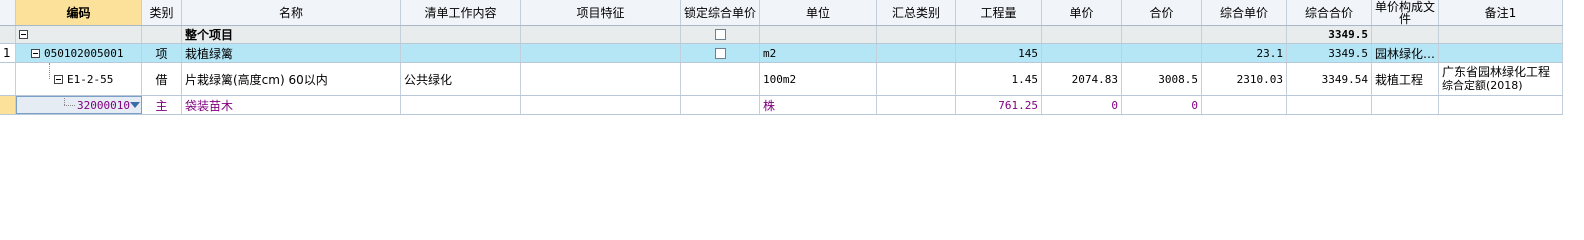  Describe the element at coordinates (90, 79) in the screenshot. I see `code-text: E1-2-55` at that location.